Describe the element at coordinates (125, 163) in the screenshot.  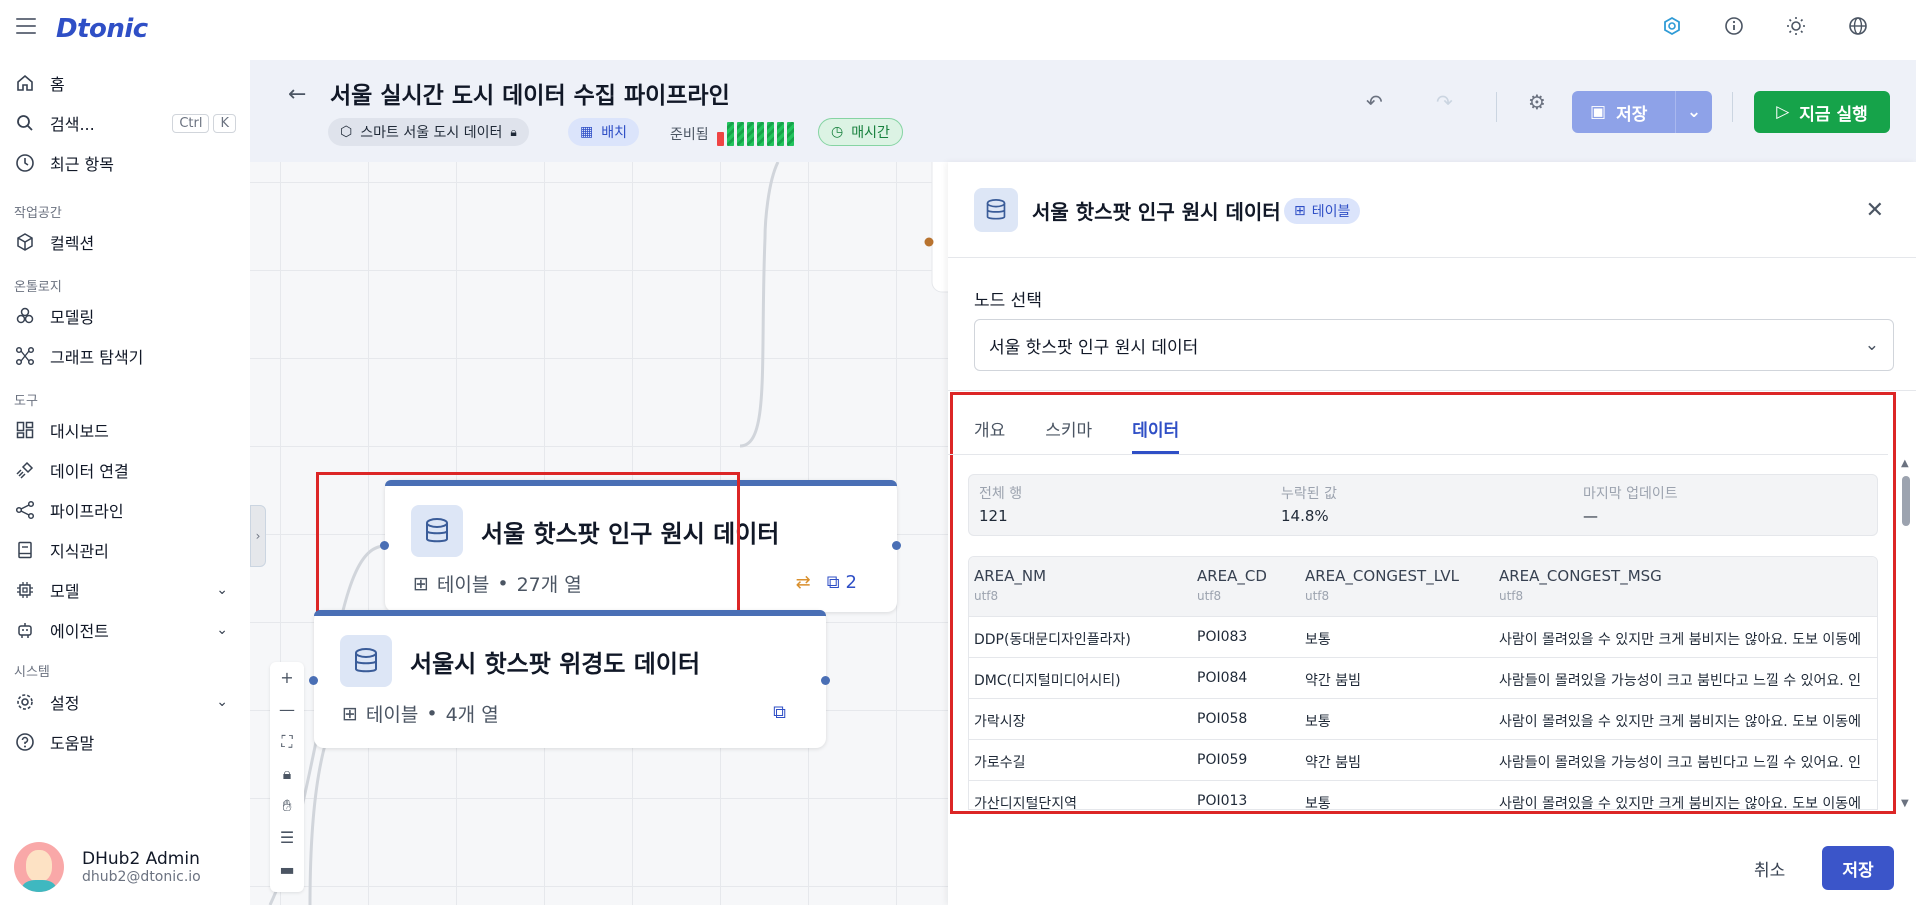
I see `sidebar-item-recent: 최근 항목` at that location.